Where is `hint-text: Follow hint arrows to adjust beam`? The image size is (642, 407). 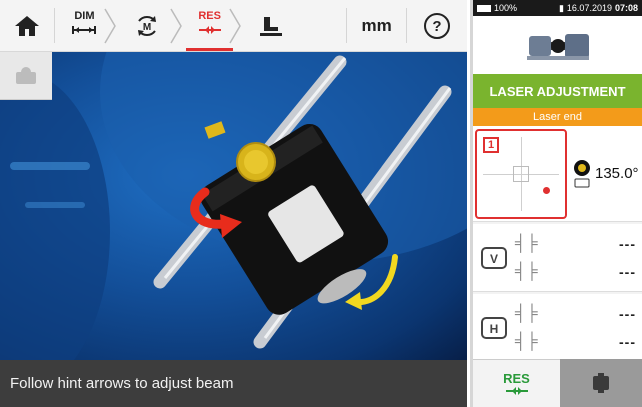 hint-text: Follow hint arrows to adjust beam is located at coordinates (122, 383).